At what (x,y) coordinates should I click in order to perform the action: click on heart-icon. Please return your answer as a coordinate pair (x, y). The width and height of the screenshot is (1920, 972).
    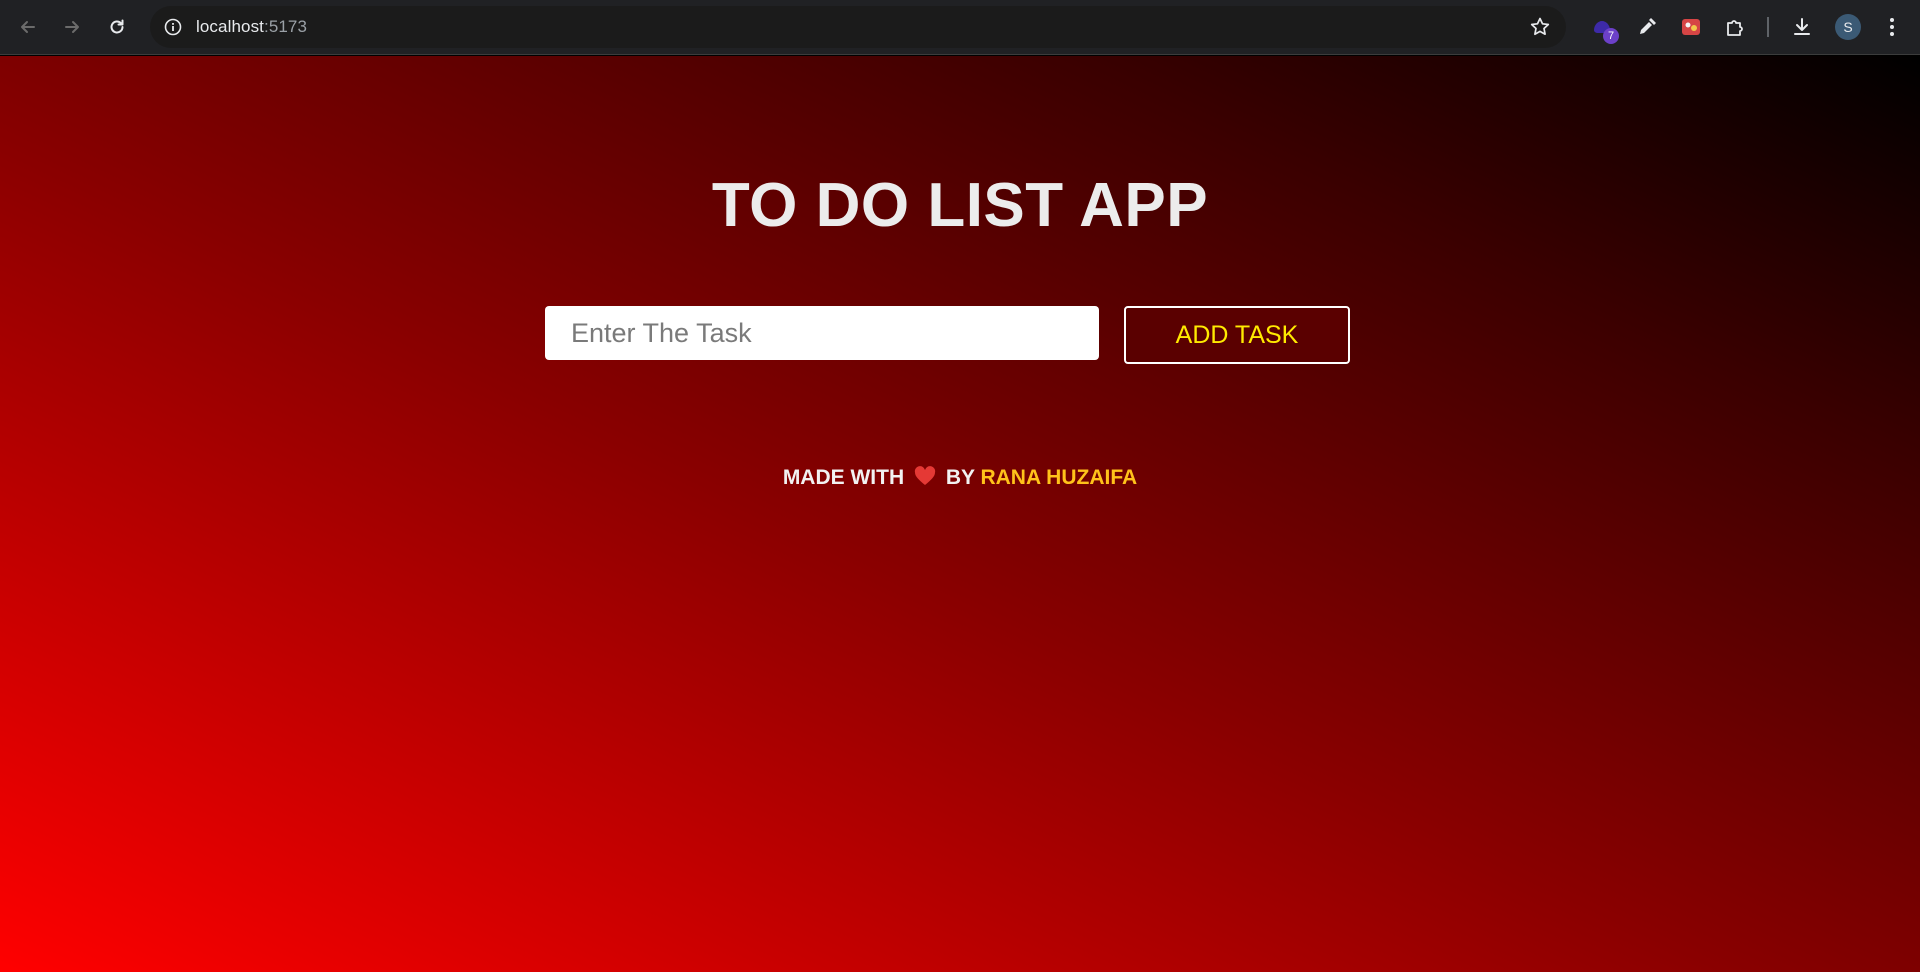
    Looking at the image, I should click on (925, 479).